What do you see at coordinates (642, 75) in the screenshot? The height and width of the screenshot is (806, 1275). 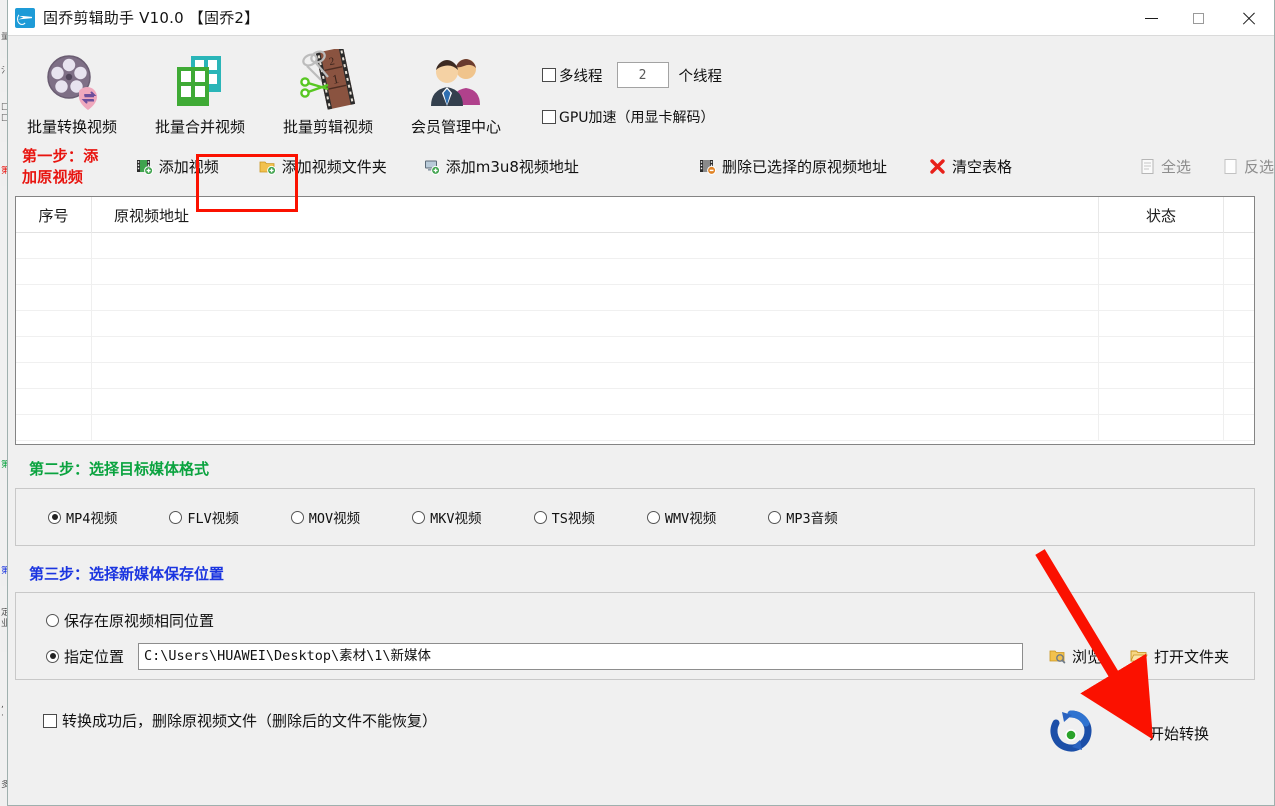 I see `thread-count-input: 2` at bounding box center [642, 75].